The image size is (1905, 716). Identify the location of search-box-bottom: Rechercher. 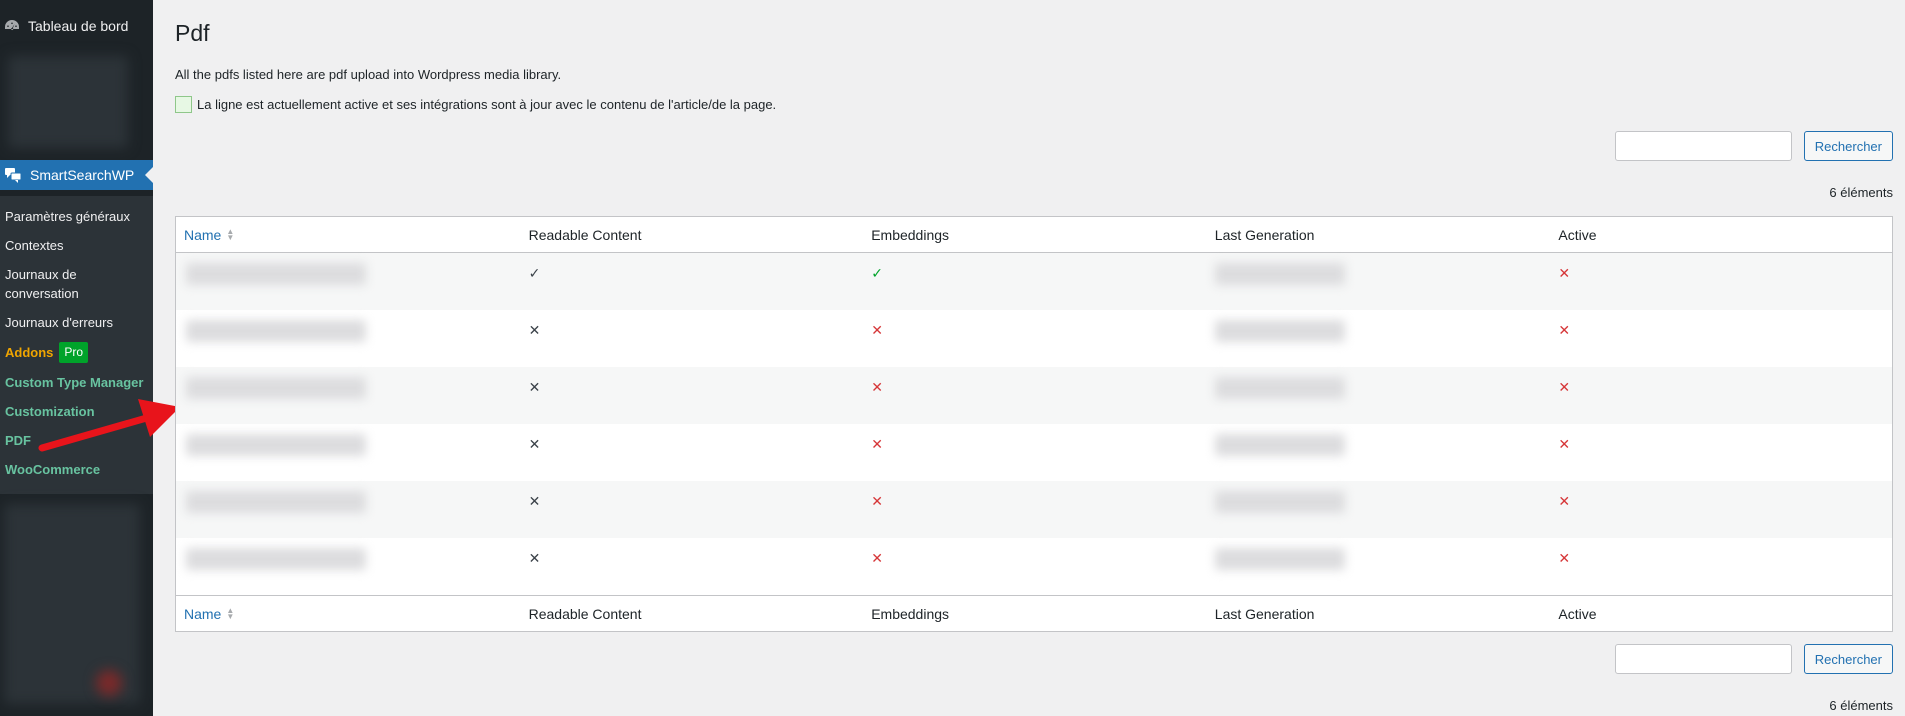
(1753, 659).